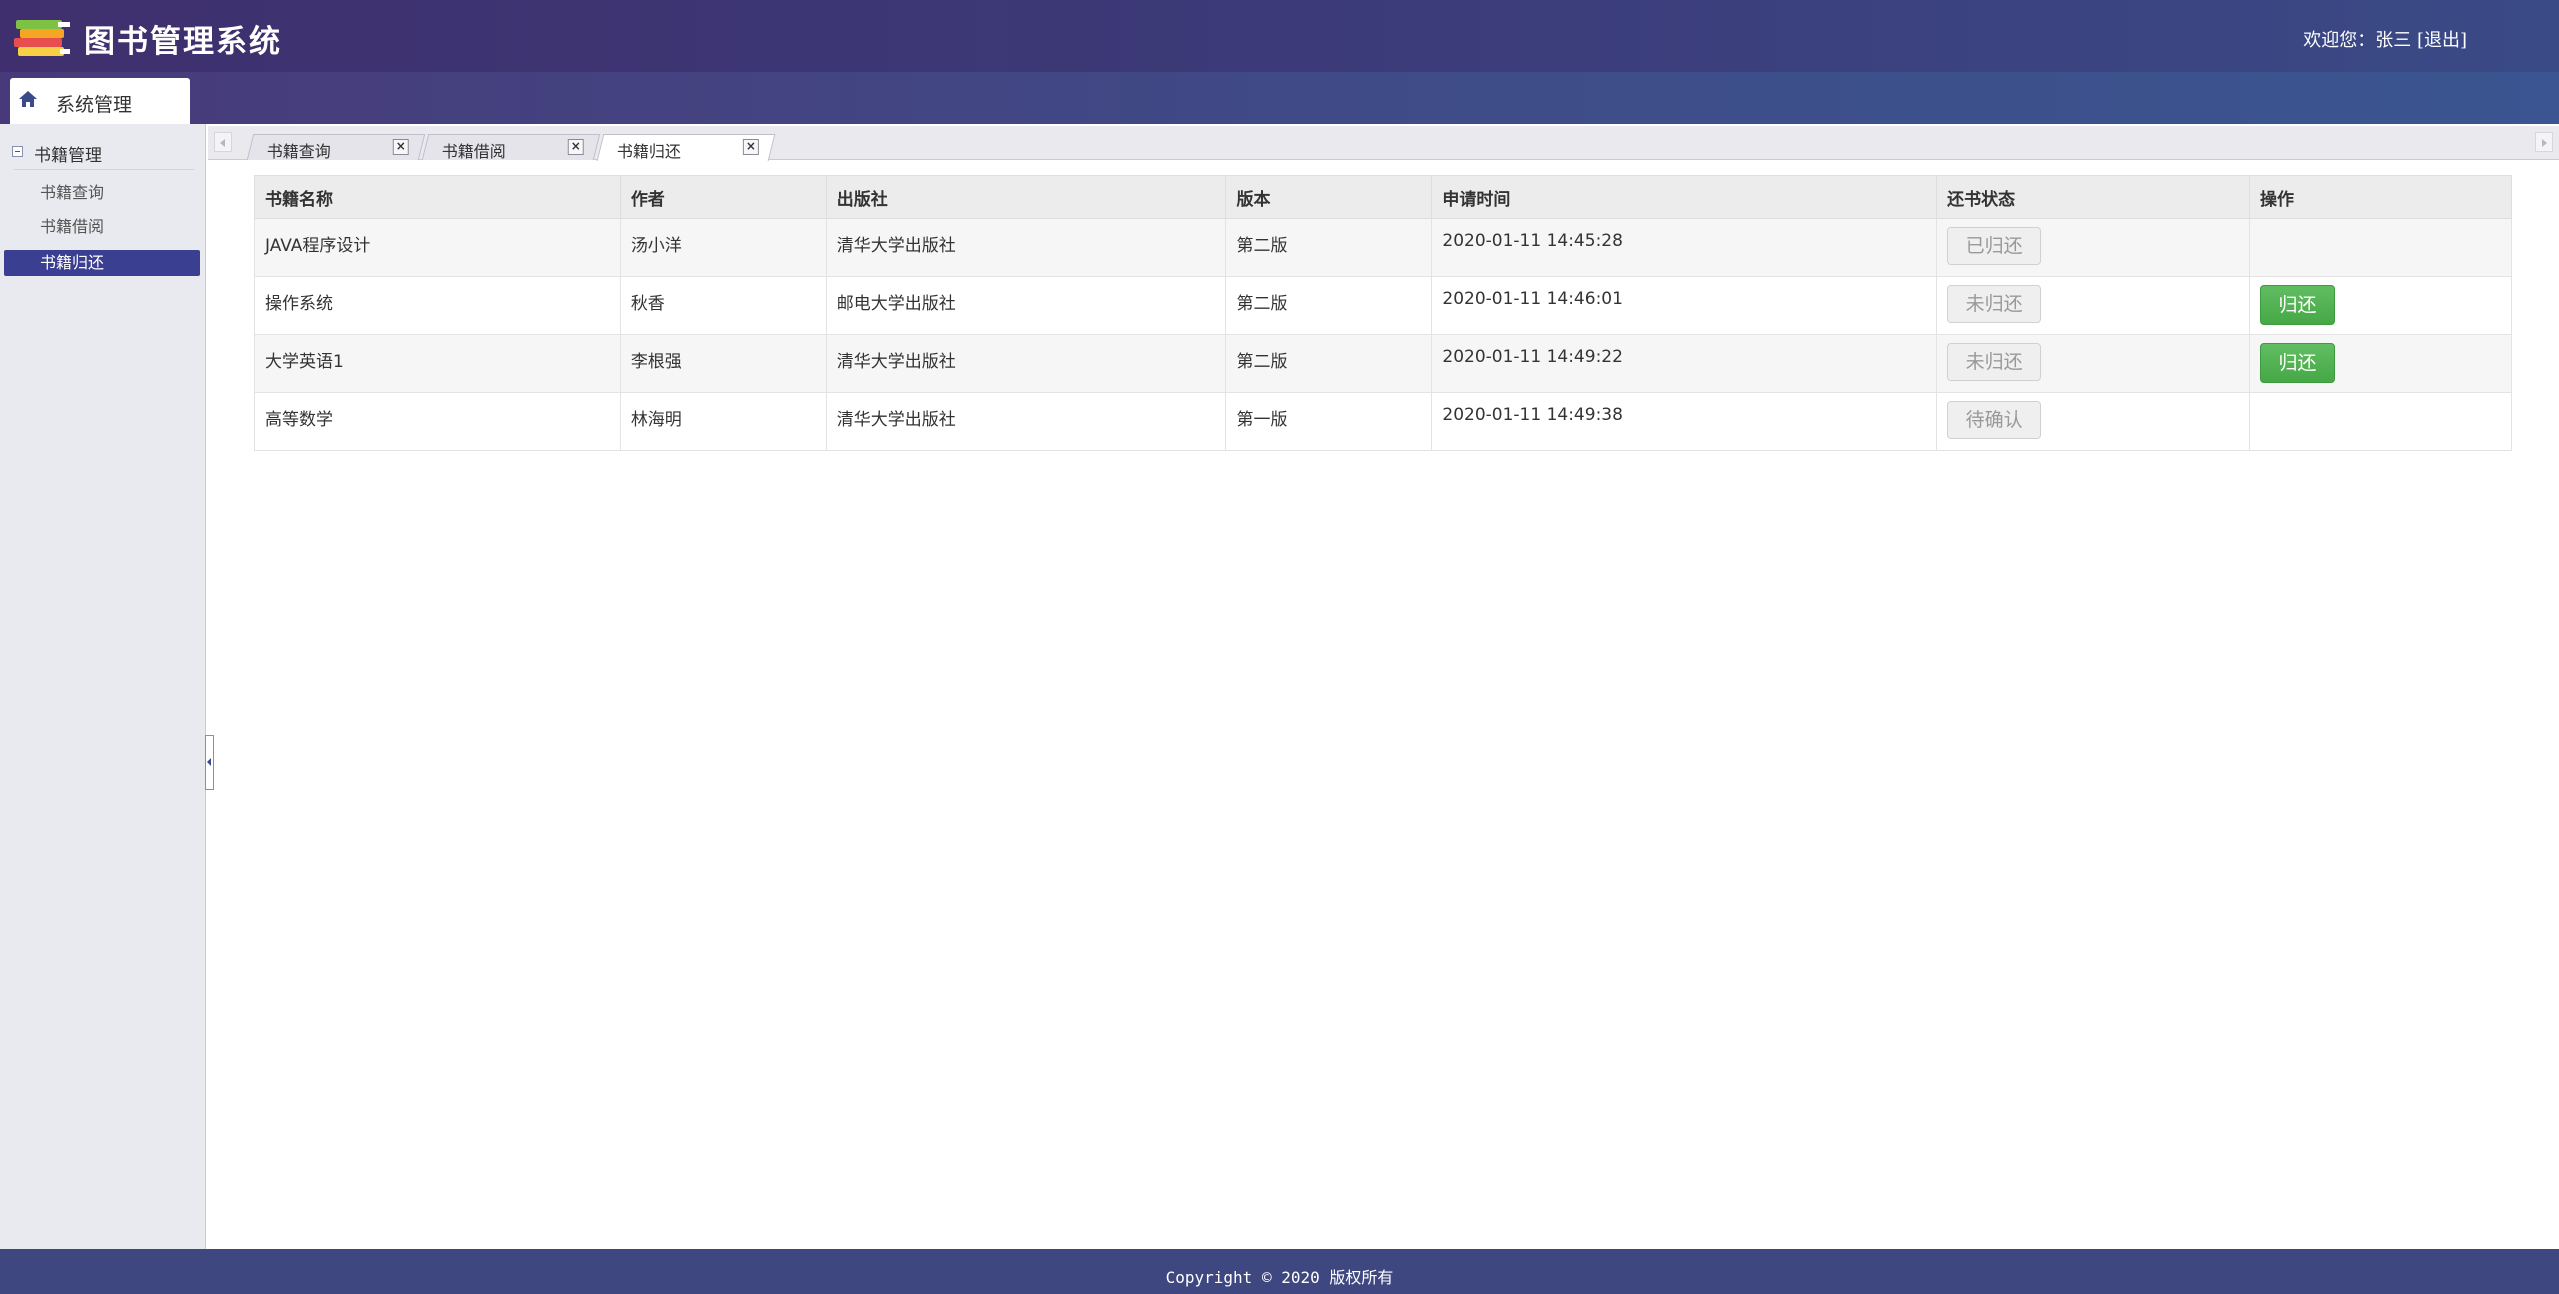 This screenshot has width=2559, height=1294. I want to click on tab-book-return: 书籍归还 ×, so click(686, 147).